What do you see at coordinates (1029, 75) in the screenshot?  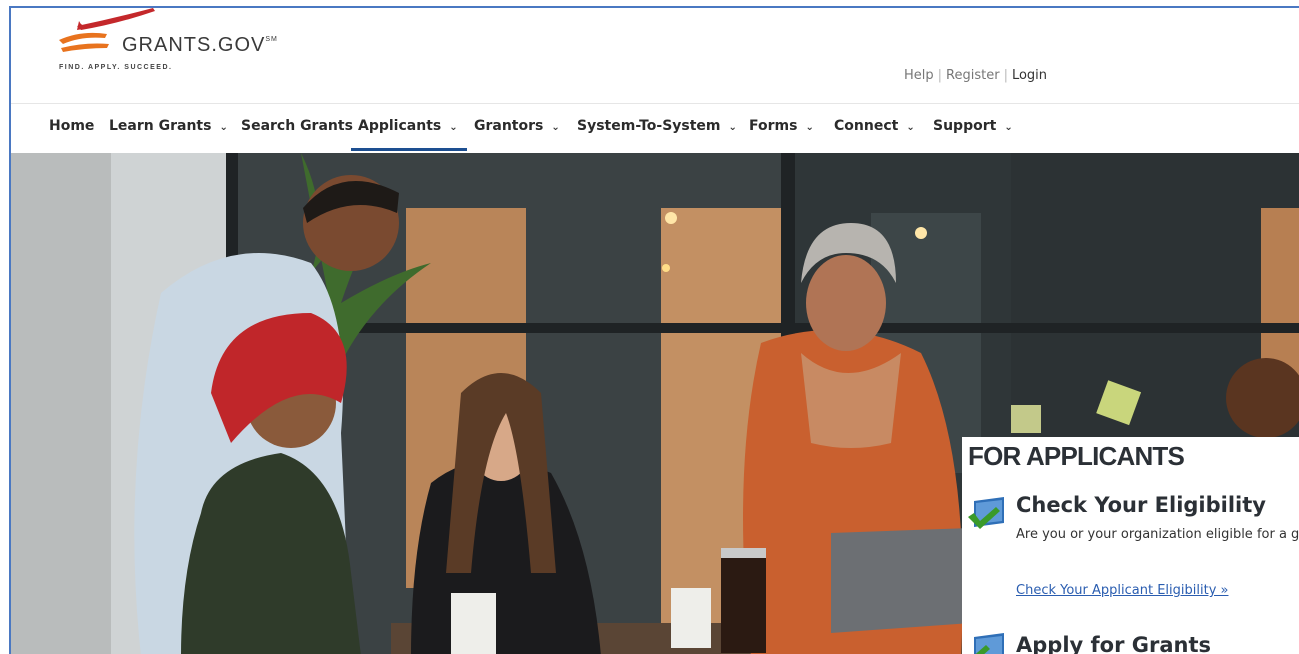 I see `login-link: Login` at bounding box center [1029, 75].